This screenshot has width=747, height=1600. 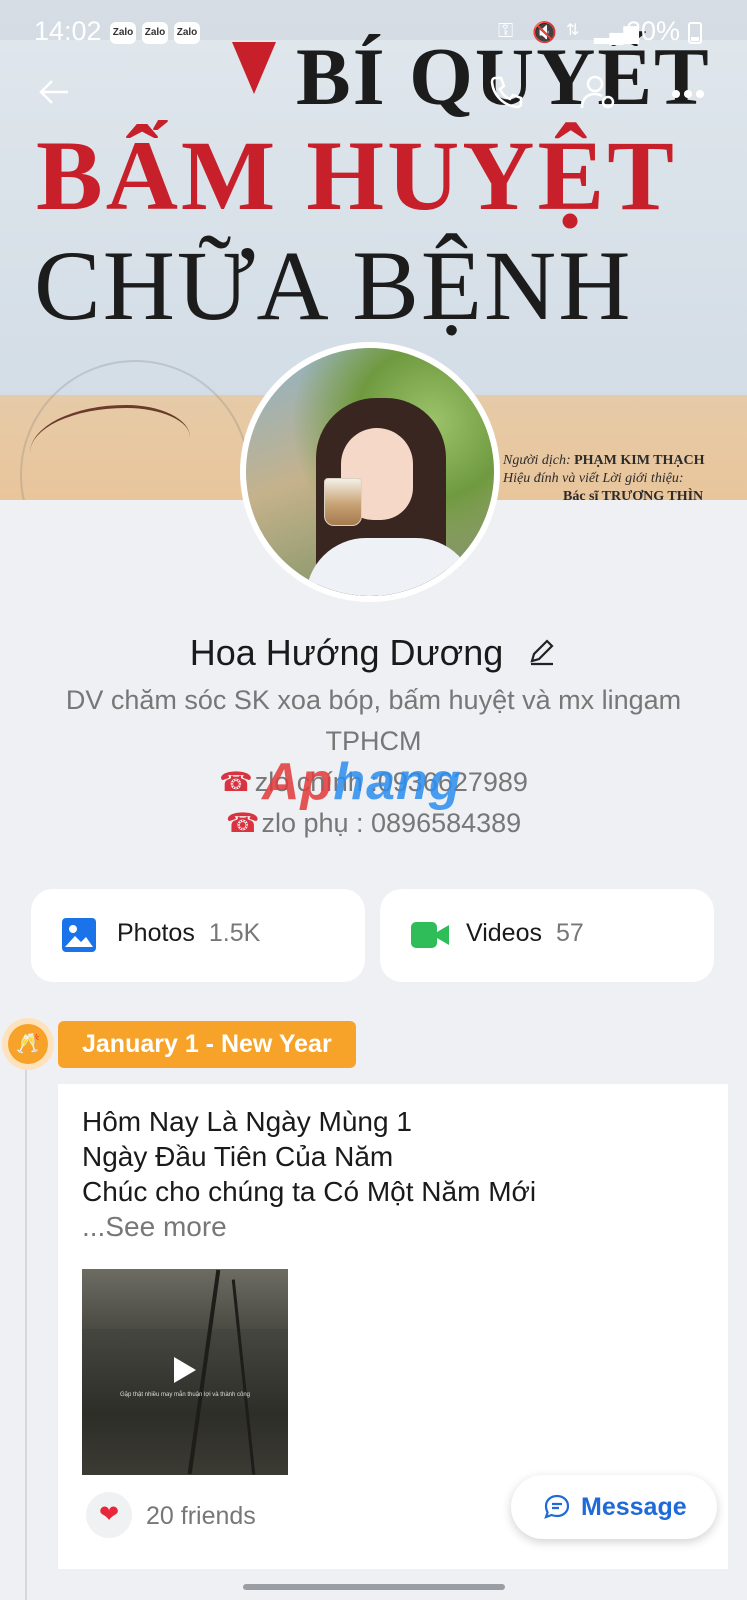 What do you see at coordinates (504, 933) in the screenshot?
I see `videos-label: Videos` at bounding box center [504, 933].